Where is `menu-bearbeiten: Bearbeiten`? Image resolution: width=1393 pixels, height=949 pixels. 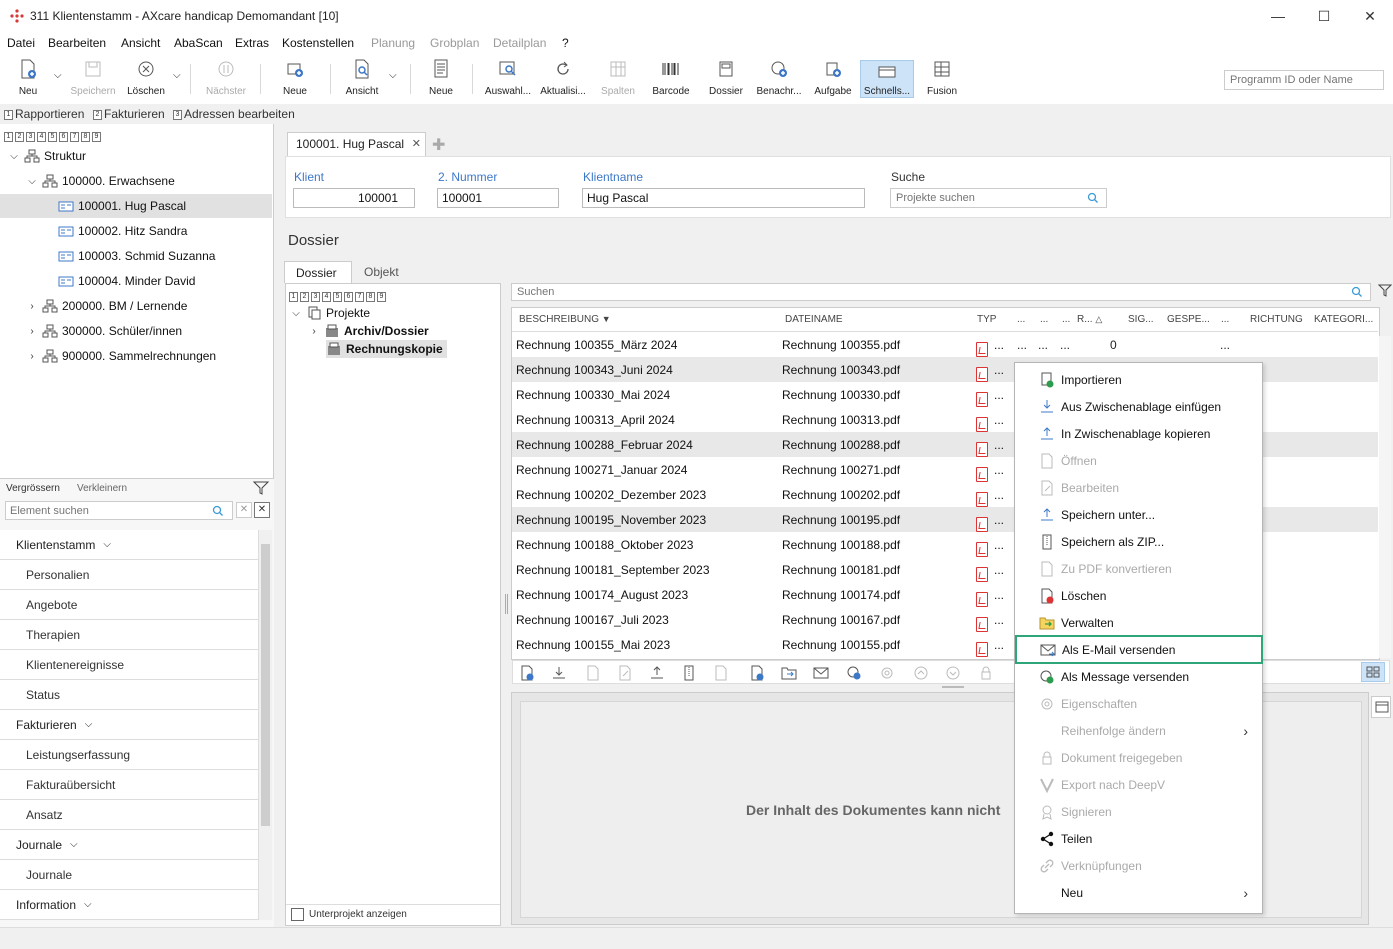 menu-bearbeiten: Bearbeiten is located at coordinates (77, 43).